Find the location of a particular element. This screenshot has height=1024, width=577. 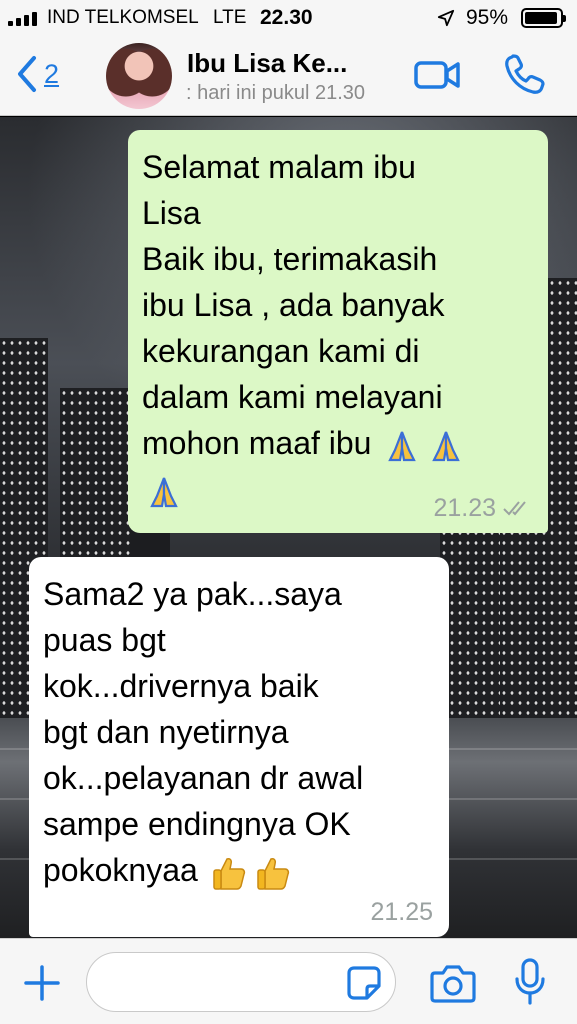

camera-icon is located at coordinates (453, 983).